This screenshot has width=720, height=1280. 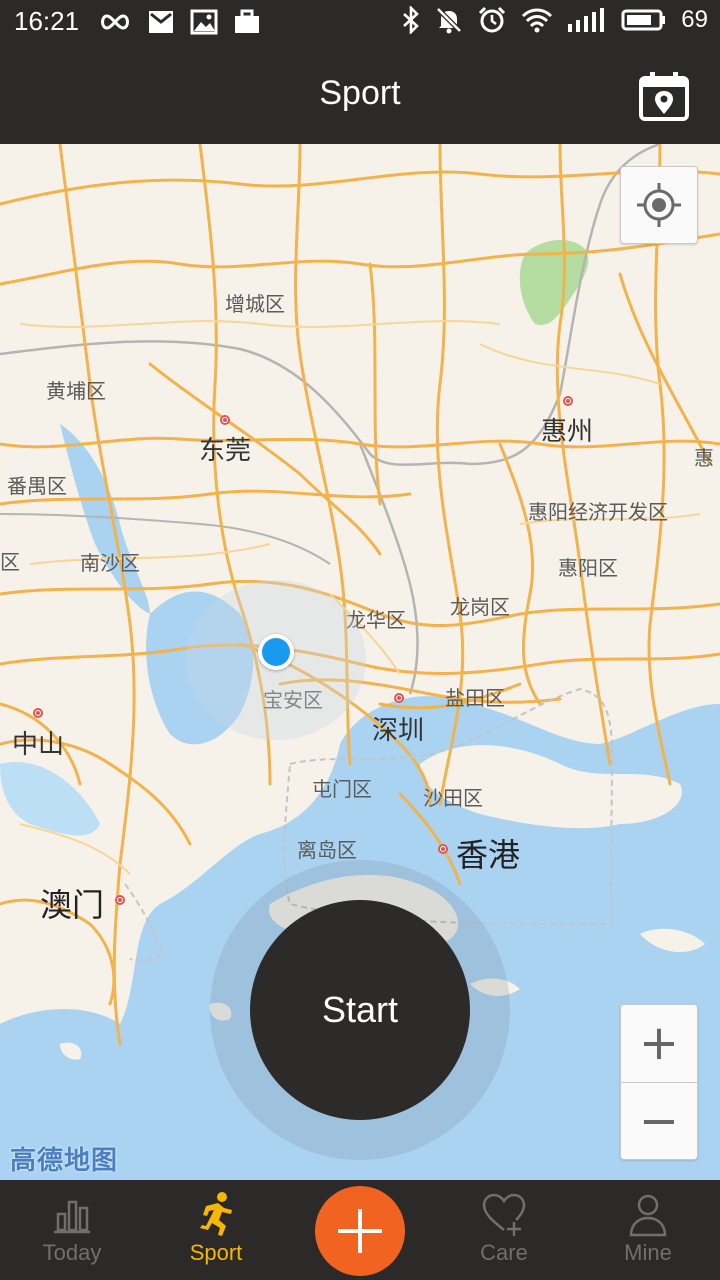 What do you see at coordinates (247, 21) in the screenshot?
I see `briefcase-icon` at bounding box center [247, 21].